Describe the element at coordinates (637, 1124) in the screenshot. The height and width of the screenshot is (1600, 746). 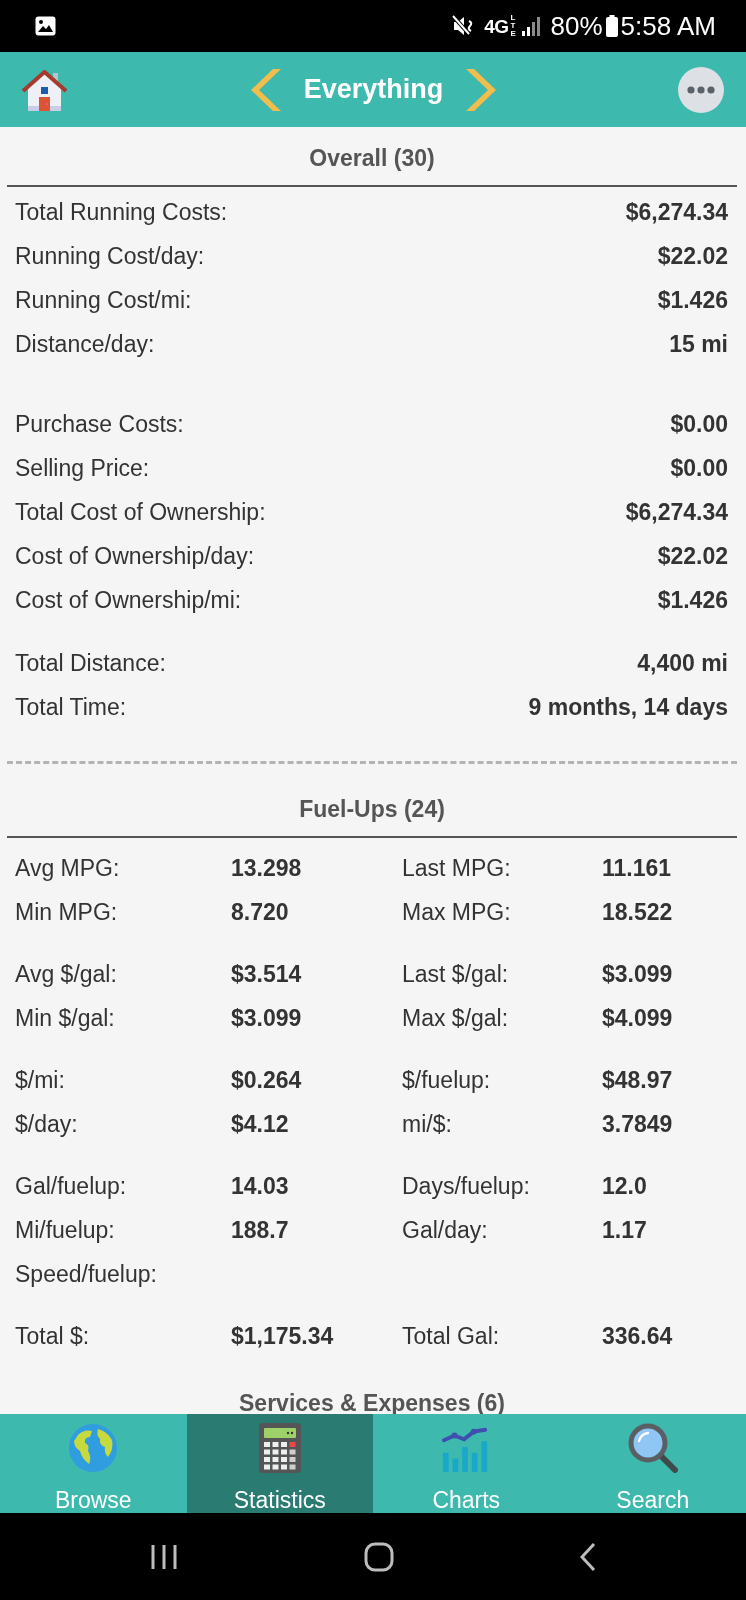
I see `stat-value: 3.7849` at that location.